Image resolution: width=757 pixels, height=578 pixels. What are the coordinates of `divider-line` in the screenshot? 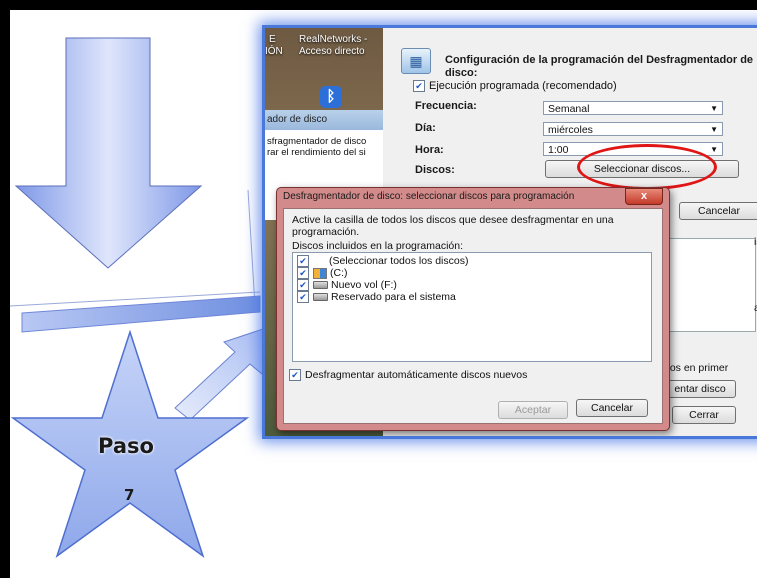 It's located at (251, 248).